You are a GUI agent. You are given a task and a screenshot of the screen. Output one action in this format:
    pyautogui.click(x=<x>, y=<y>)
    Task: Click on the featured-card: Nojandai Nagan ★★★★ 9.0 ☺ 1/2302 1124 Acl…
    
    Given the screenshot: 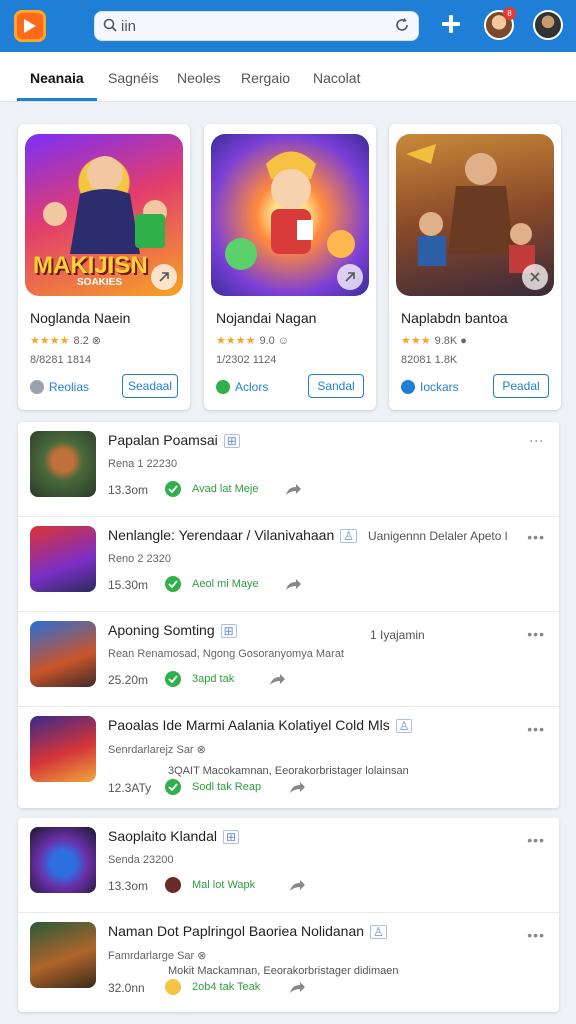 What is the action you would take?
    pyautogui.click(x=290, y=267)
    